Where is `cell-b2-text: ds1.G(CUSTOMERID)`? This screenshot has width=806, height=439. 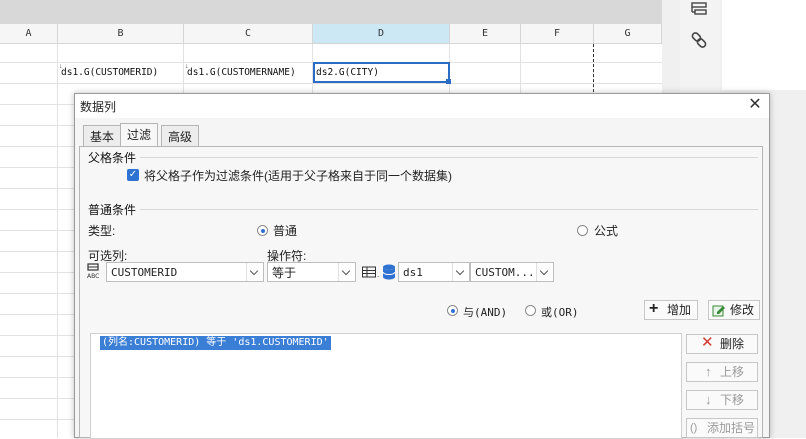
cell-b2-text: ds1.G(CUSTOMERID) is located at coordinates (110, 72).